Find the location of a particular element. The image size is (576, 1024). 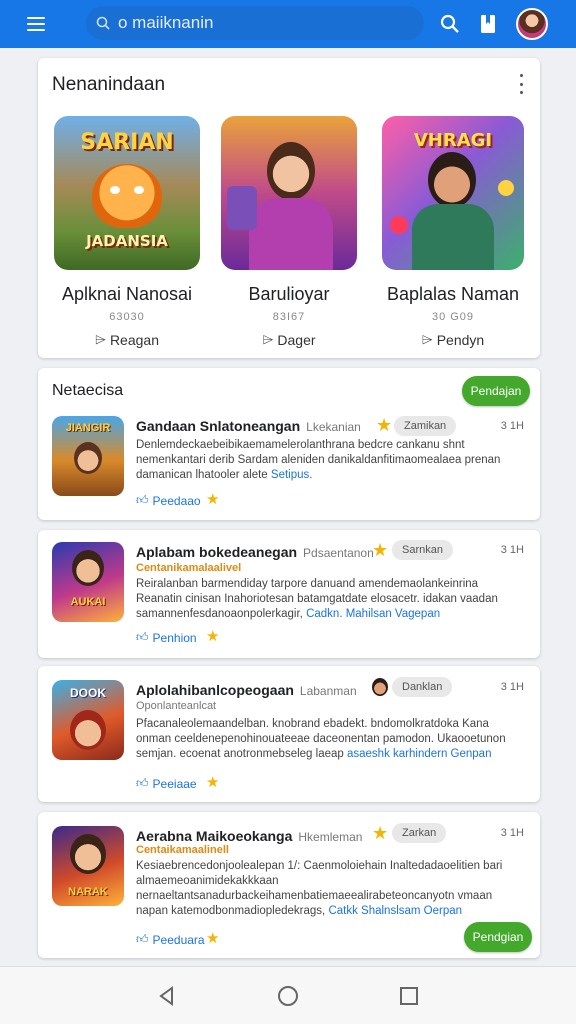

search-bar is located at coordinates (255, 23).